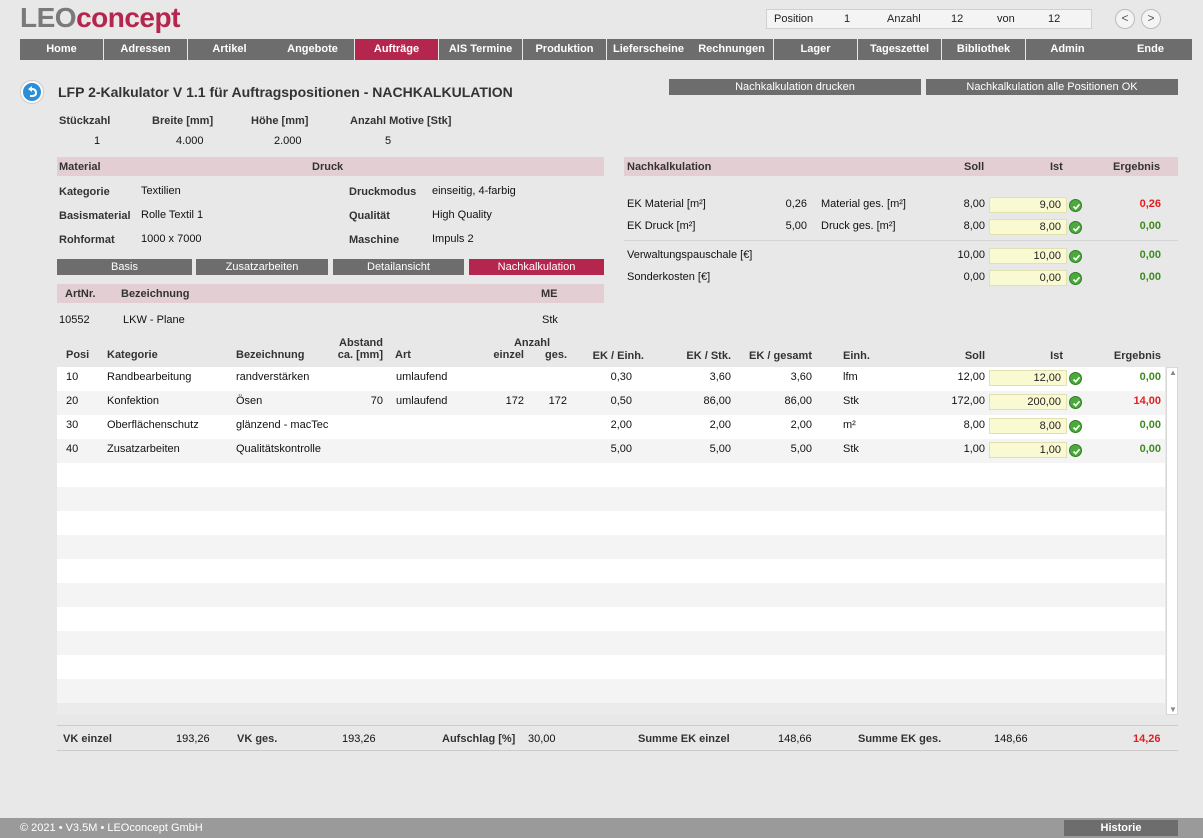 The image size is (1203, 838). Describe the element at coordinates (32, 92) in the screenshot. I see `back-icon` at that location.